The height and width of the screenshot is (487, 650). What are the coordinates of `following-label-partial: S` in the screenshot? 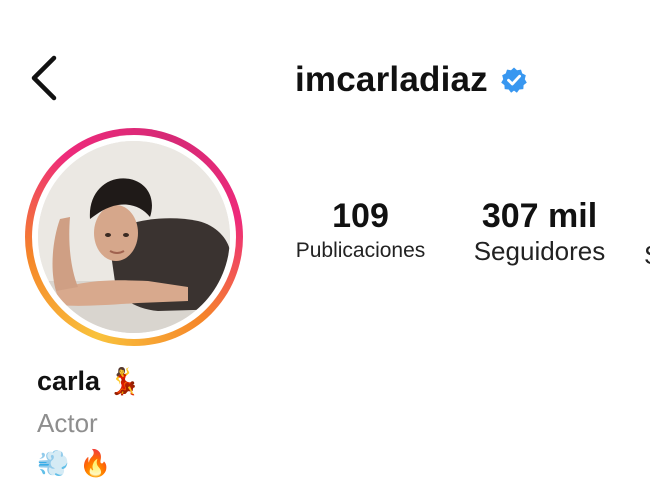 It's located at (647, 255).